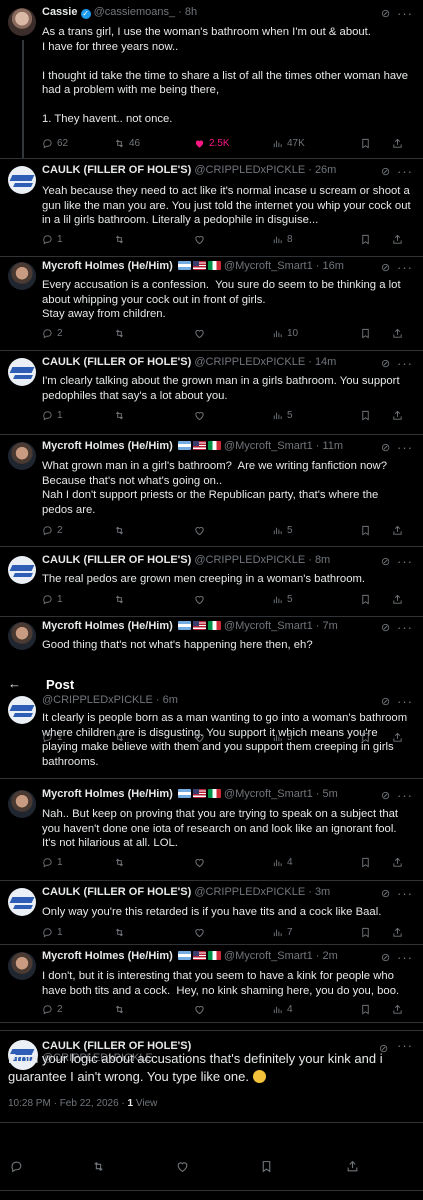 This screenshot has width=423, height=1200. What do you see at coordinates (167, 700) in the screenshot?
I see `timestamp: · 6m` at bounding box center [167, 700].